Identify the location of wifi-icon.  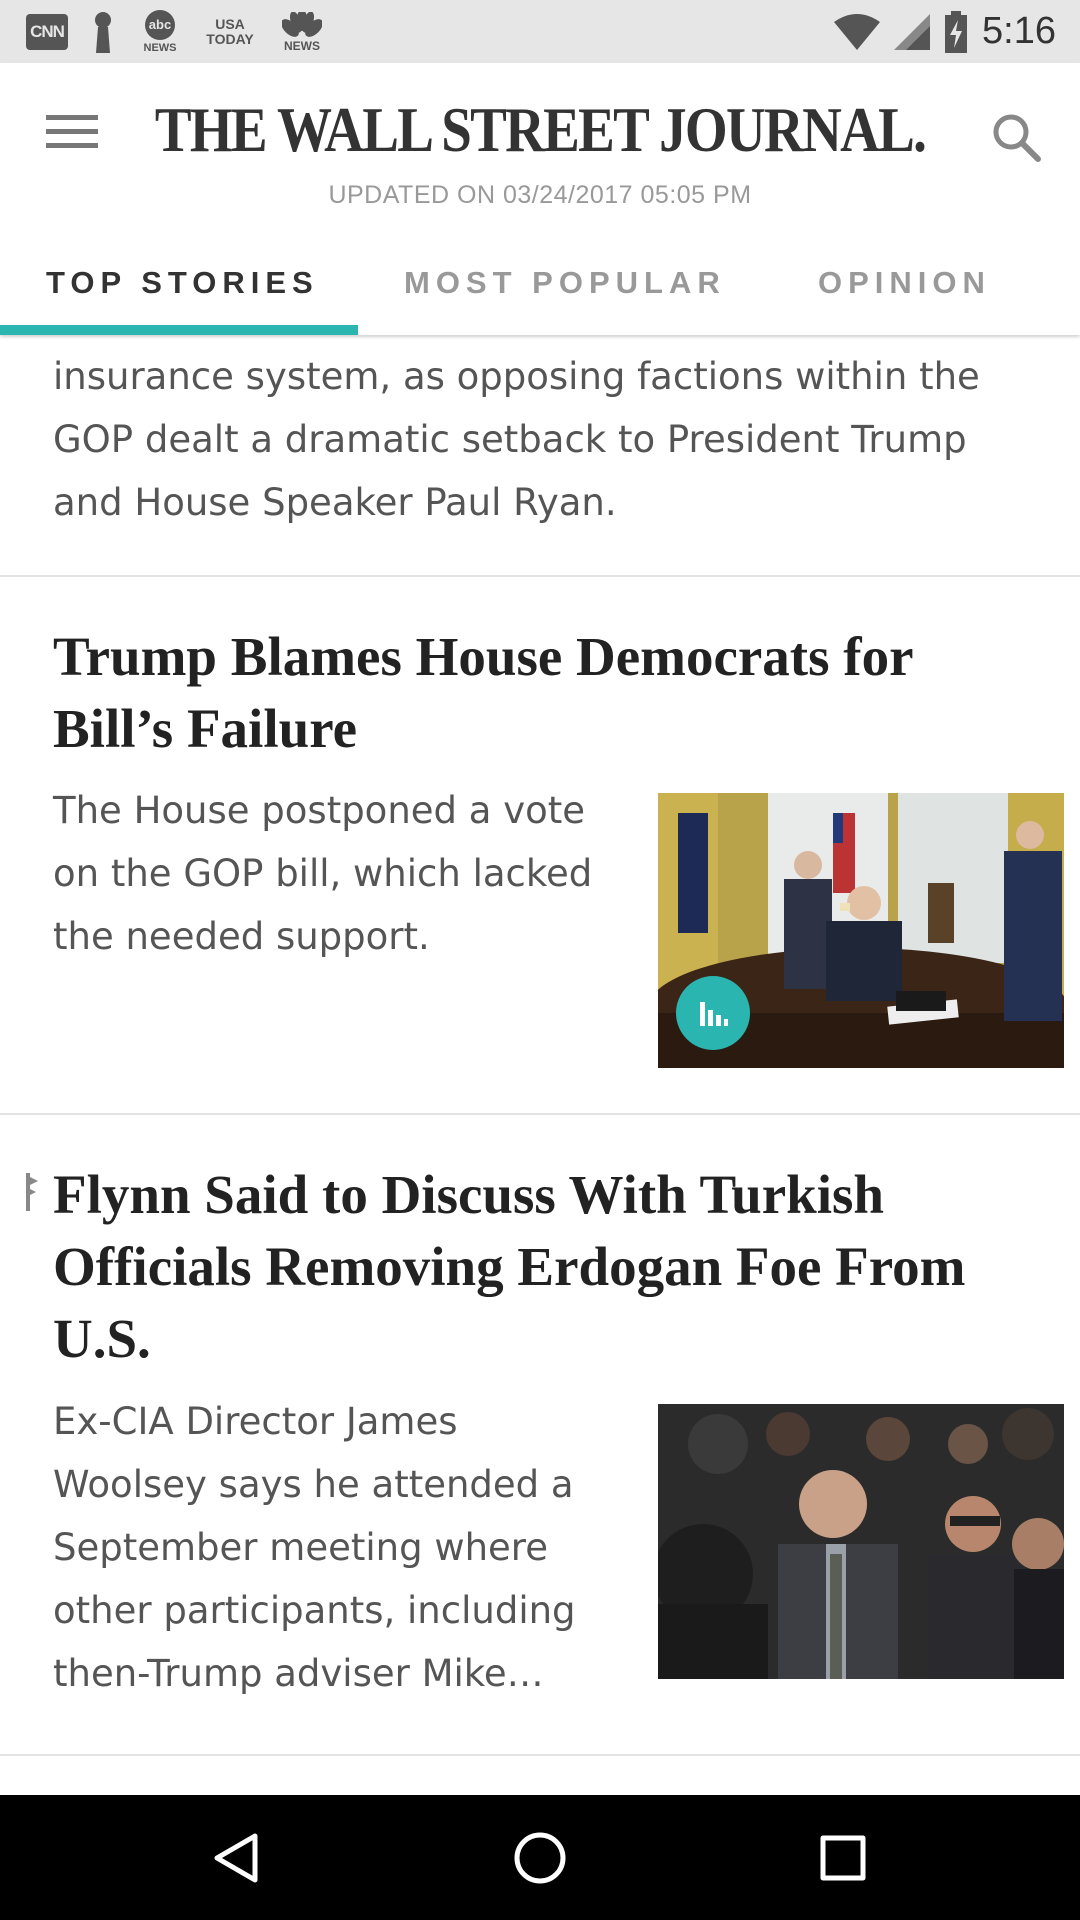
(857, 31).